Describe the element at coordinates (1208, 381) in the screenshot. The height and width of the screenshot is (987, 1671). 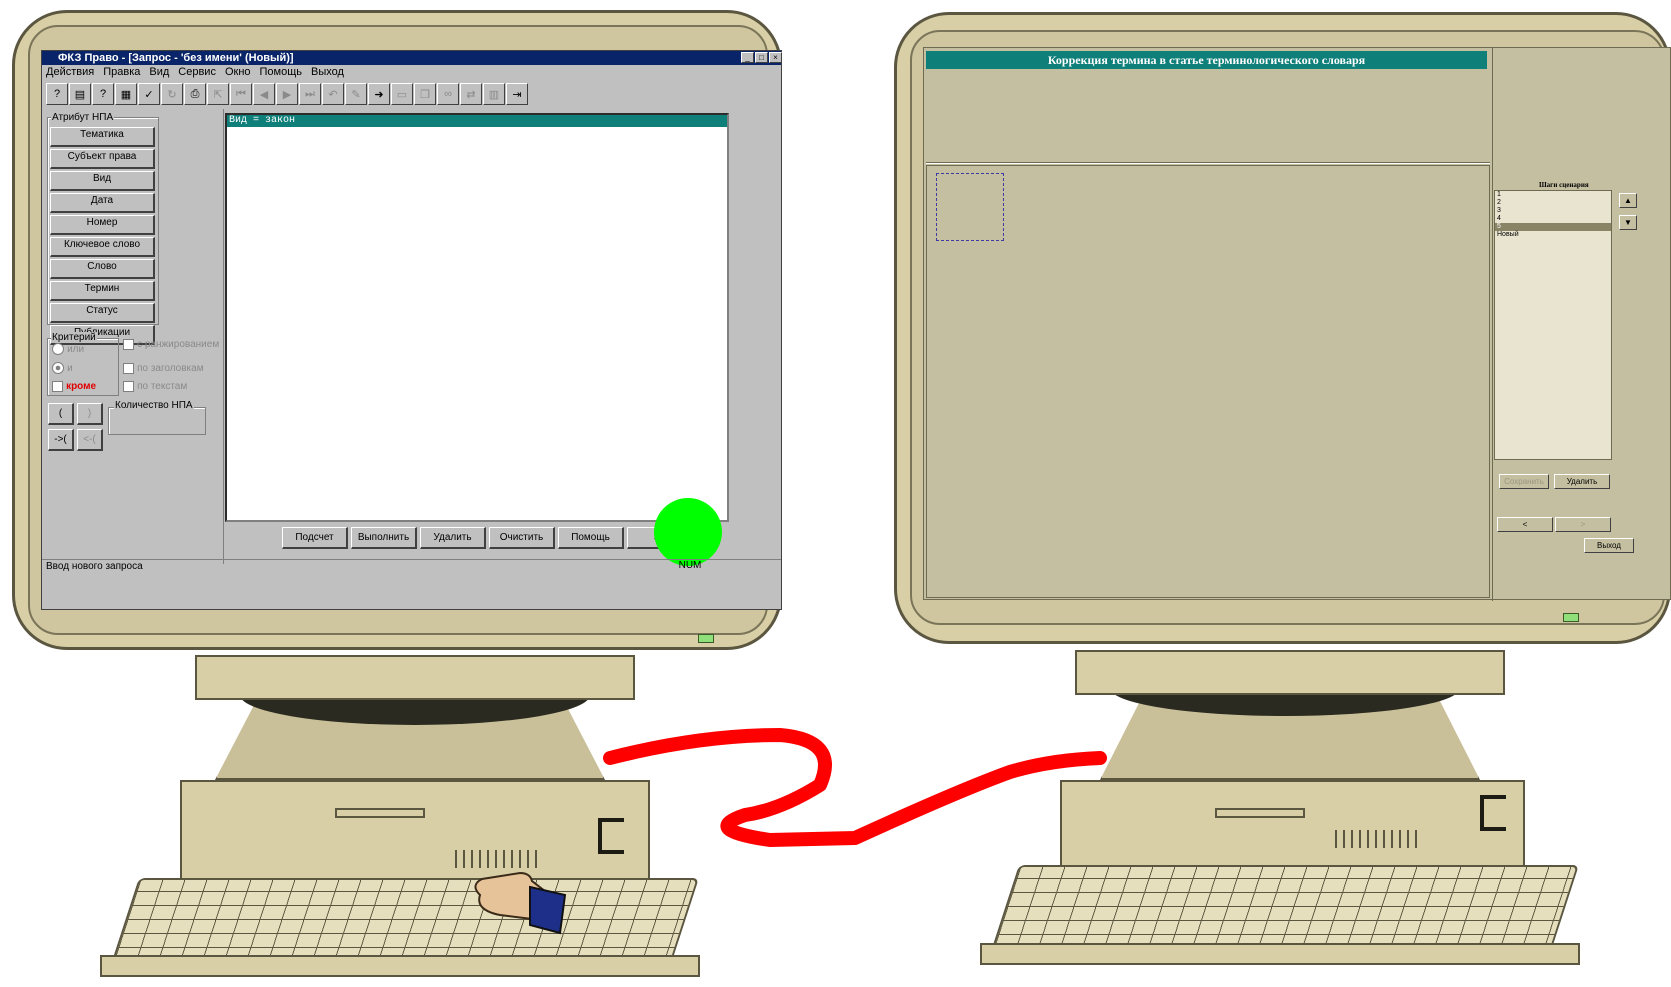
I see `design-canvas` at that location.